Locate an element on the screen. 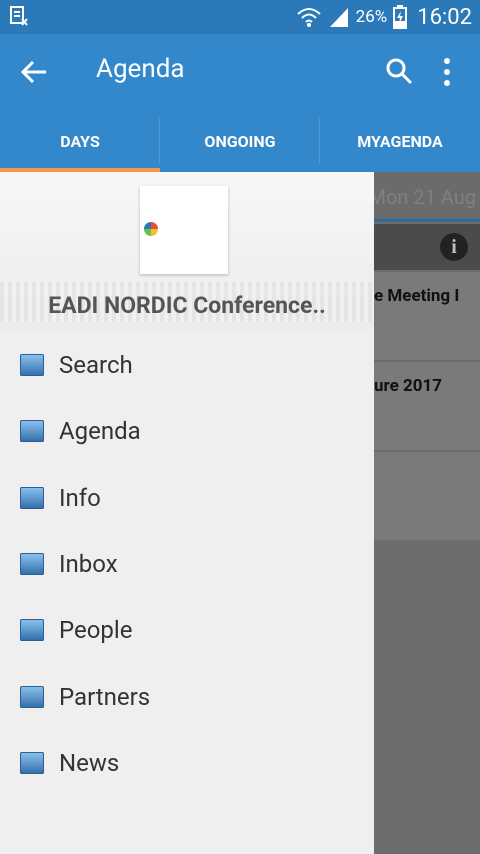 The image size is (480, 854). status-bar: 26% 16:02 is located at coordinates (240, 17).